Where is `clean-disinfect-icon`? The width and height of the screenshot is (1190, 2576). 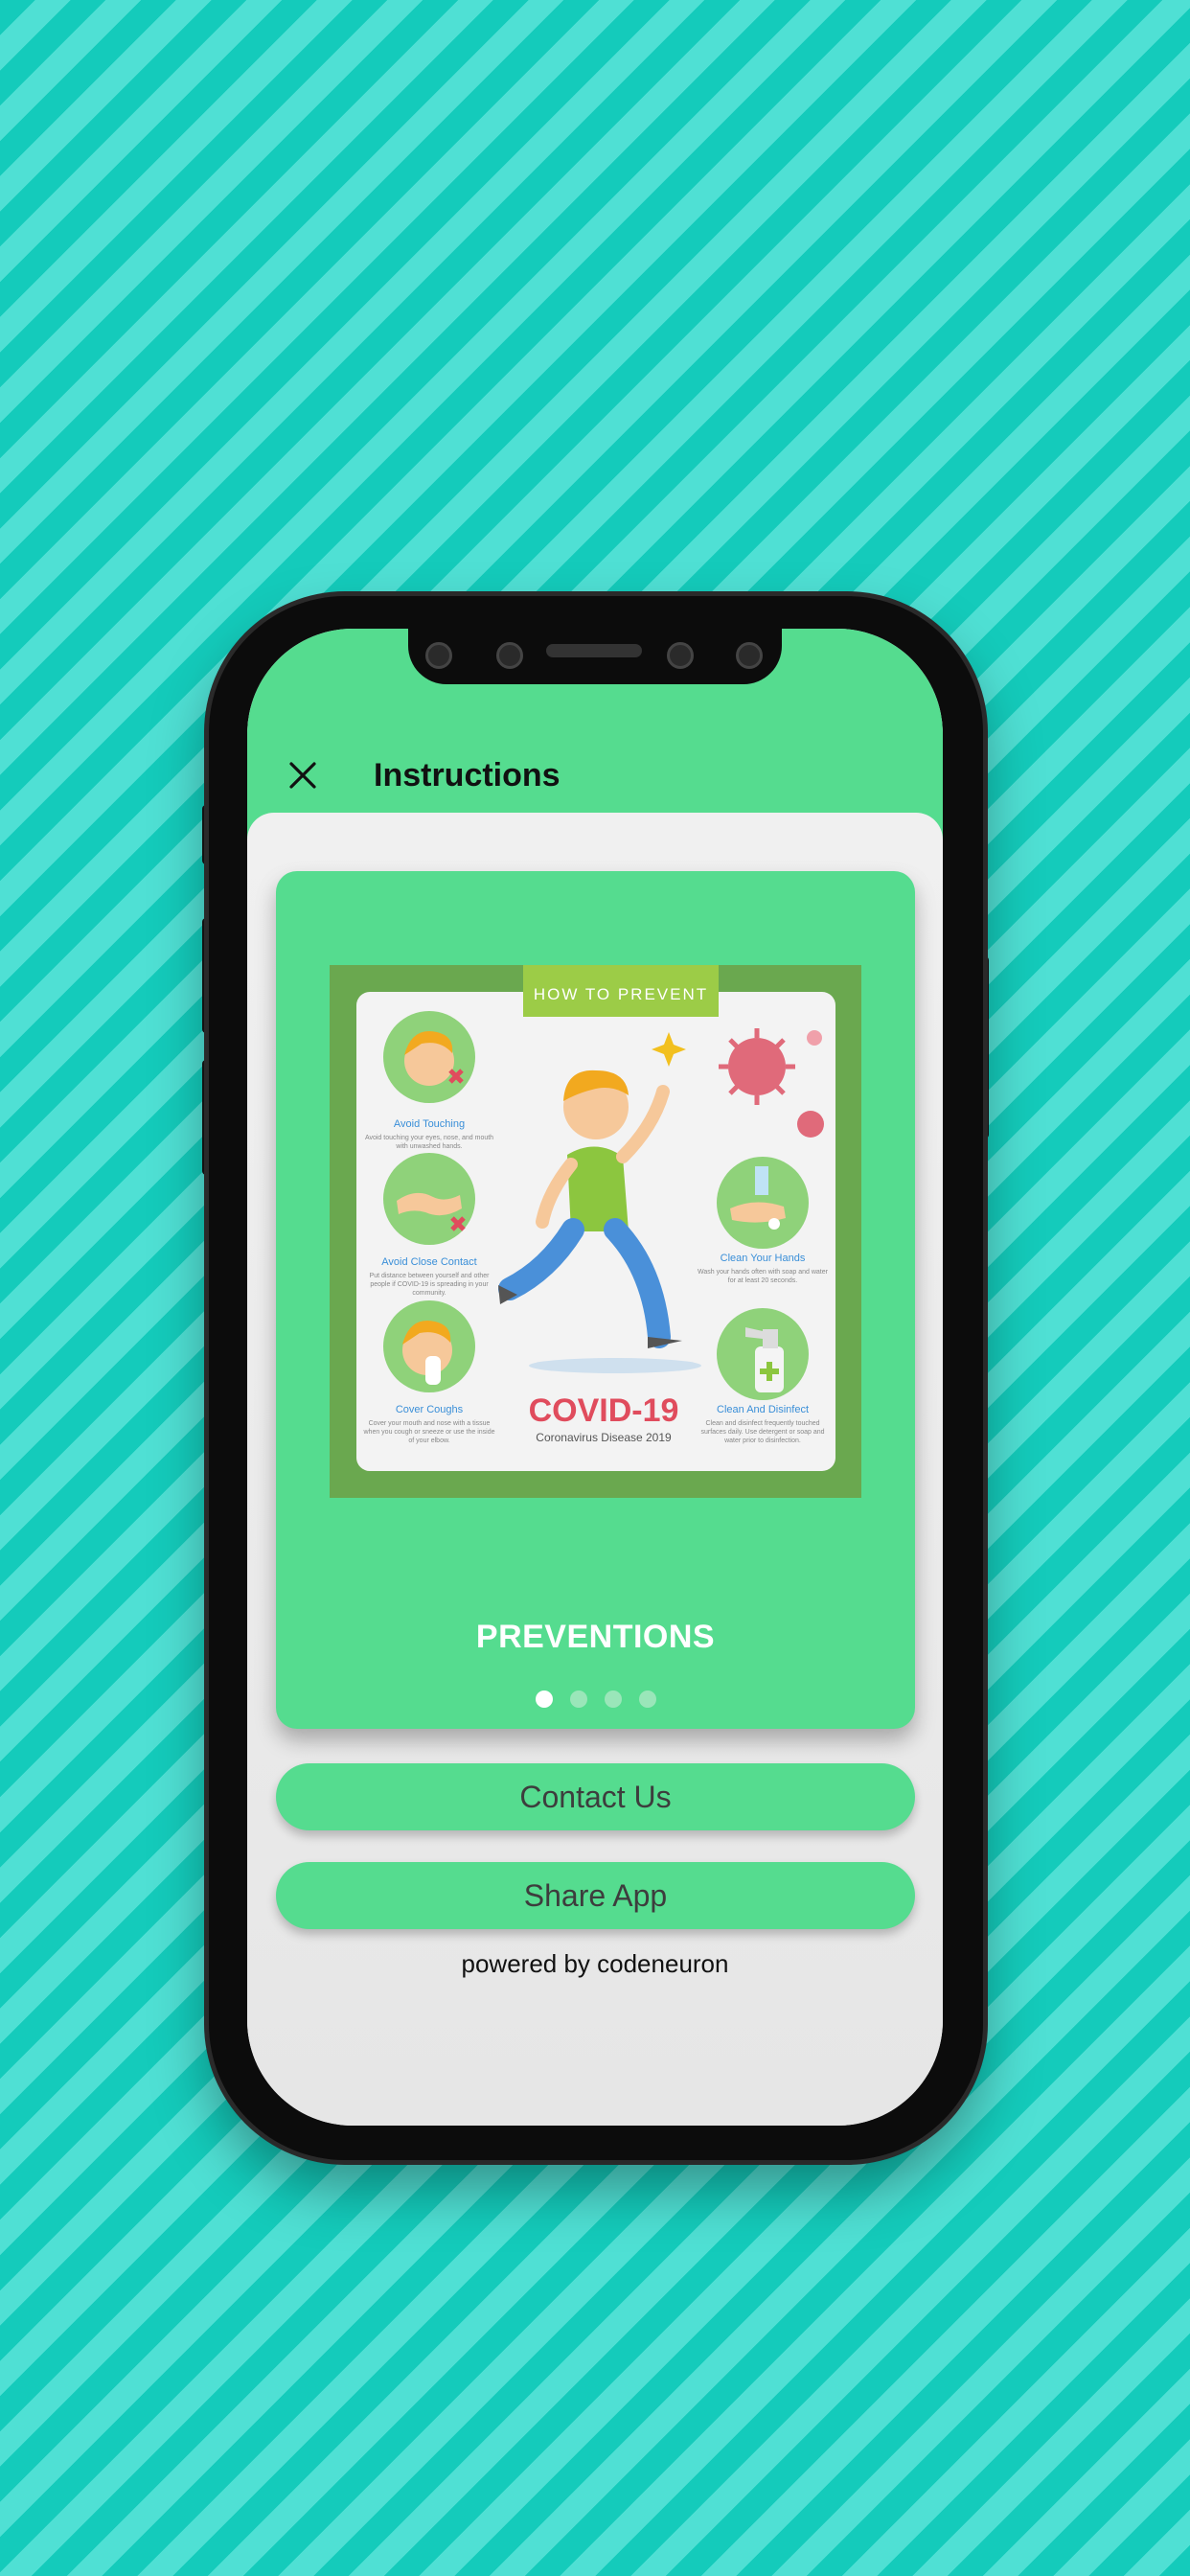
clean-disinfect-icon is located at coordinates (763, 1354).